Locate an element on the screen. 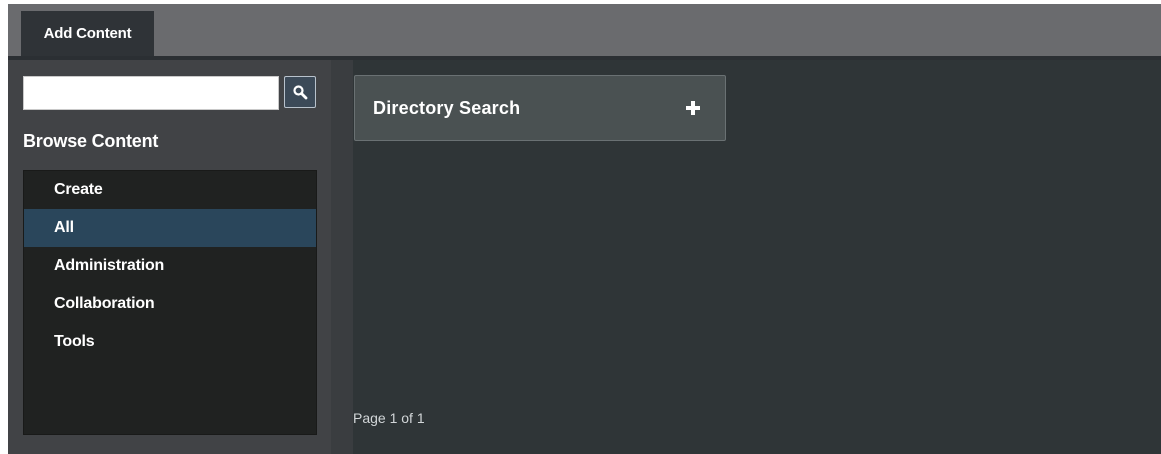  panel-splitter is located at coordinates (342, 257).